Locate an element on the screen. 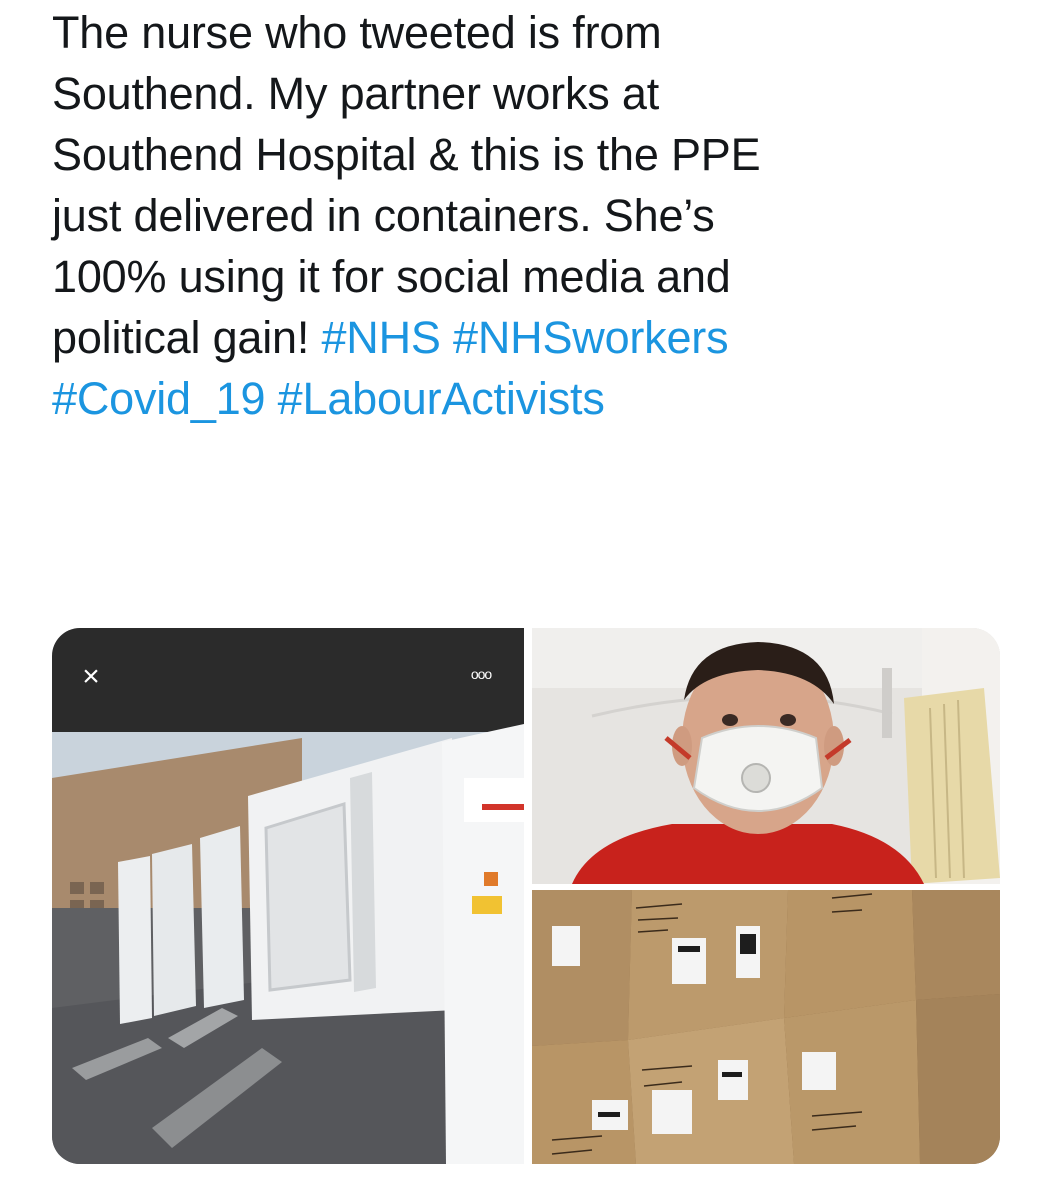  tweet-line-6: political gain! #NHS #NHSworkers is located at coordinates (532, 337).